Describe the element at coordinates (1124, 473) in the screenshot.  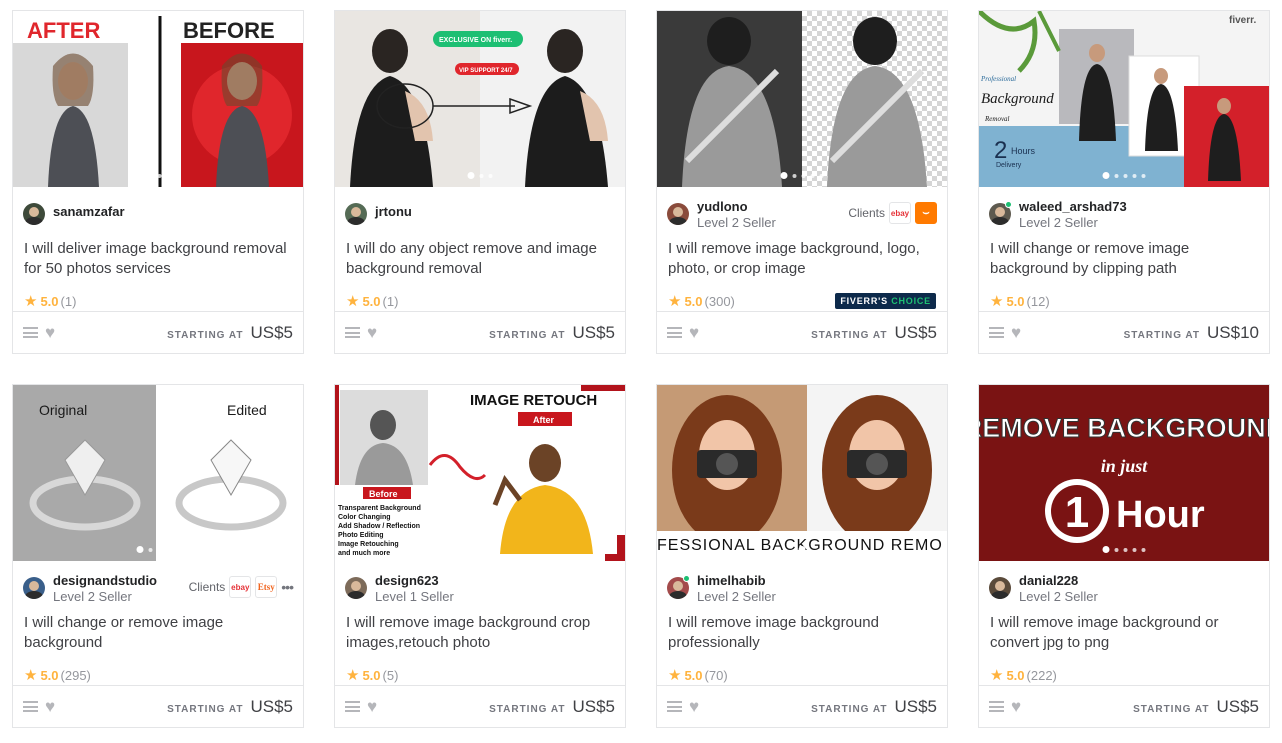
I see `gig-thumbnail: REMOVE BACKGROUND in just 1 Hour` at that location.